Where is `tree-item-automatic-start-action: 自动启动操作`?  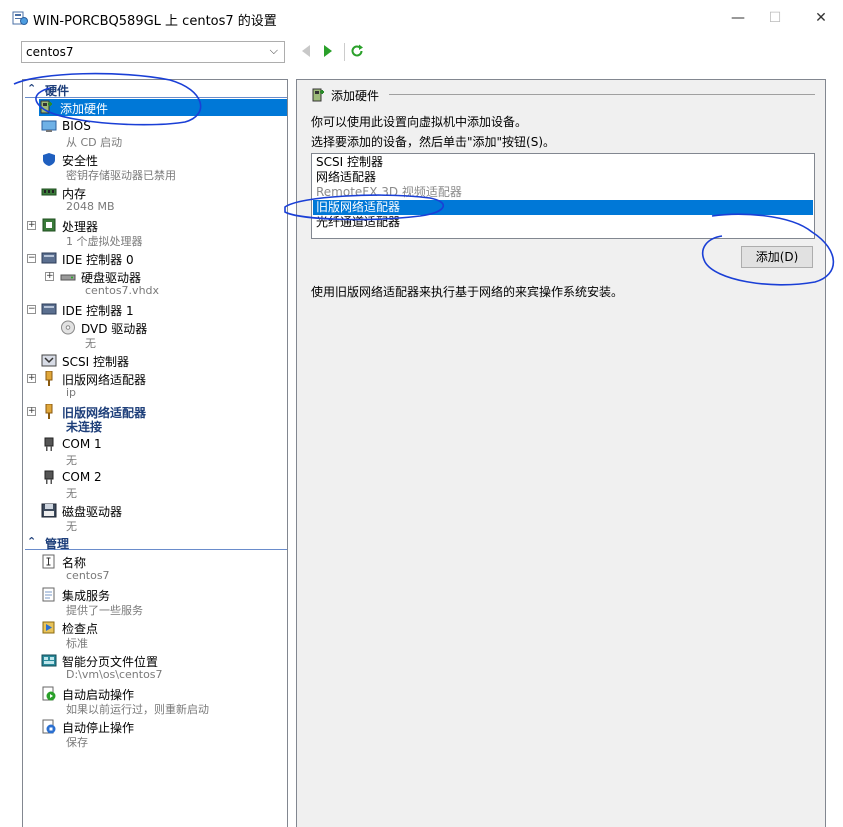
tree-item-automatic-start-action: 自动启动操作 is located at coordinates (161, 693).